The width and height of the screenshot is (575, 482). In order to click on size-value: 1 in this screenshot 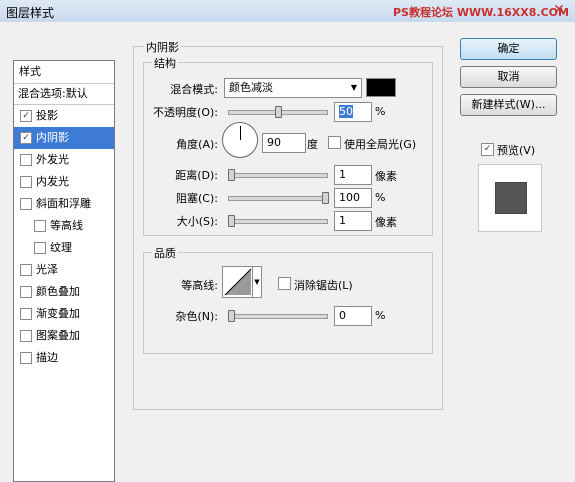, I will do `click(342, 220)`.